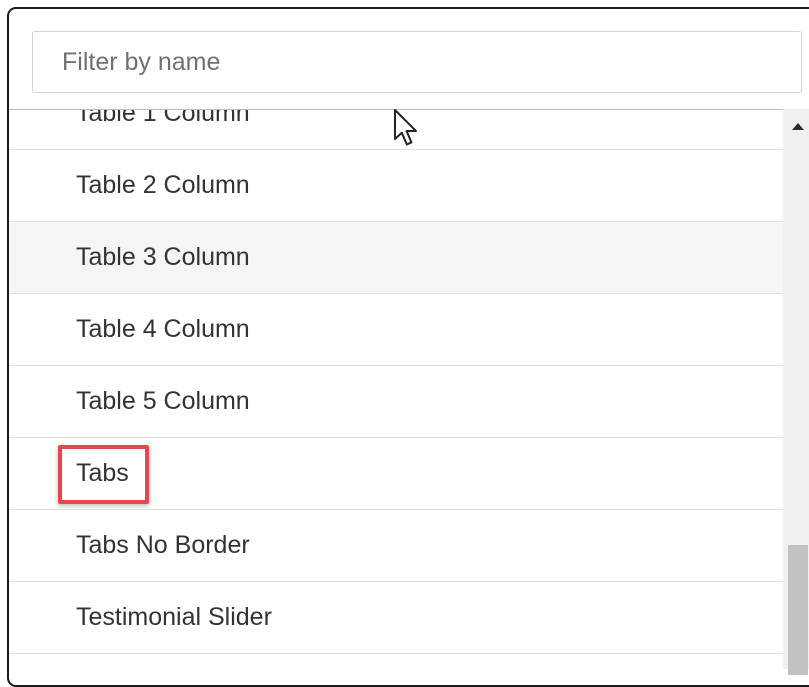 The image size is (809, 687). I want to click on list-item-table-3-column: Table 3 Column, so click(396, 258).